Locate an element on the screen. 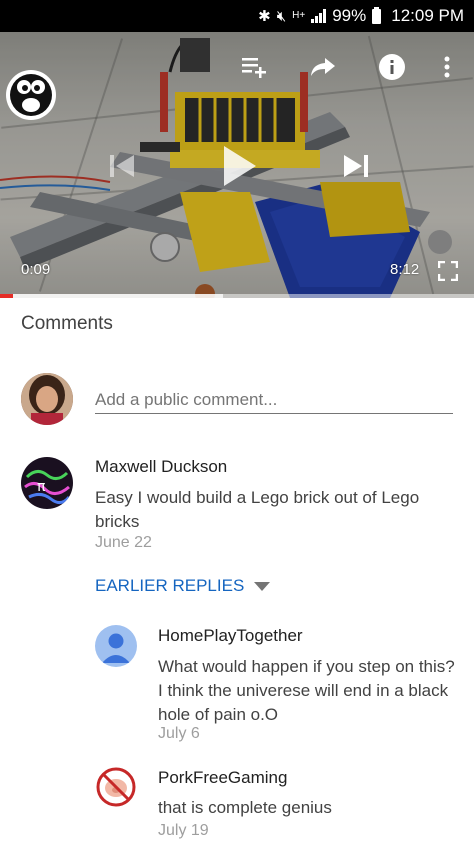 The height and width of the screenshot is (842, 474). signal-icon is located at coordinates (319, 16).